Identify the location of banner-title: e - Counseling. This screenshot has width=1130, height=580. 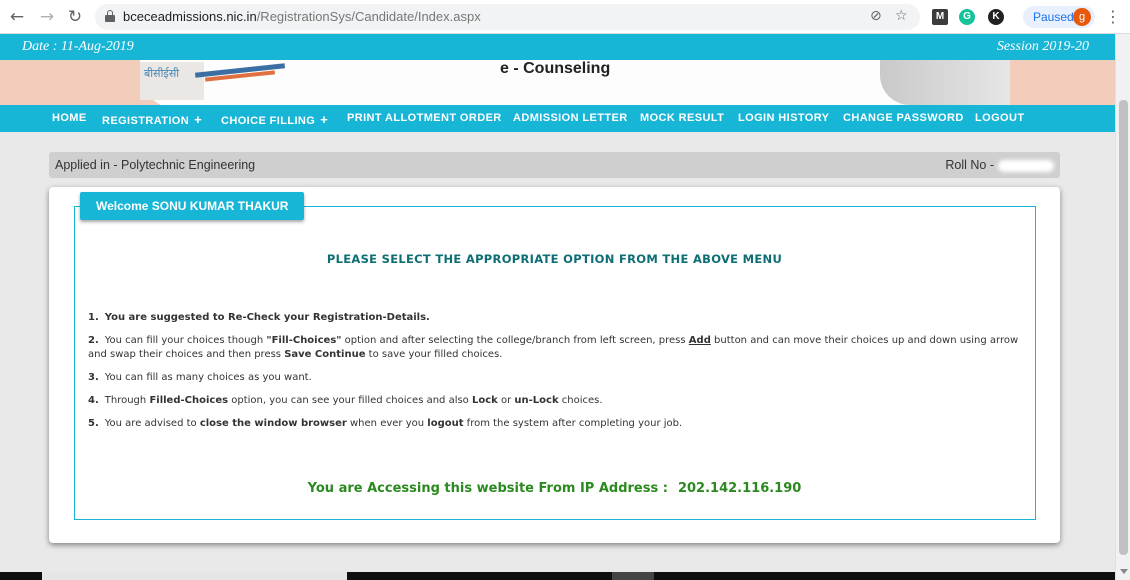
(555, 68).